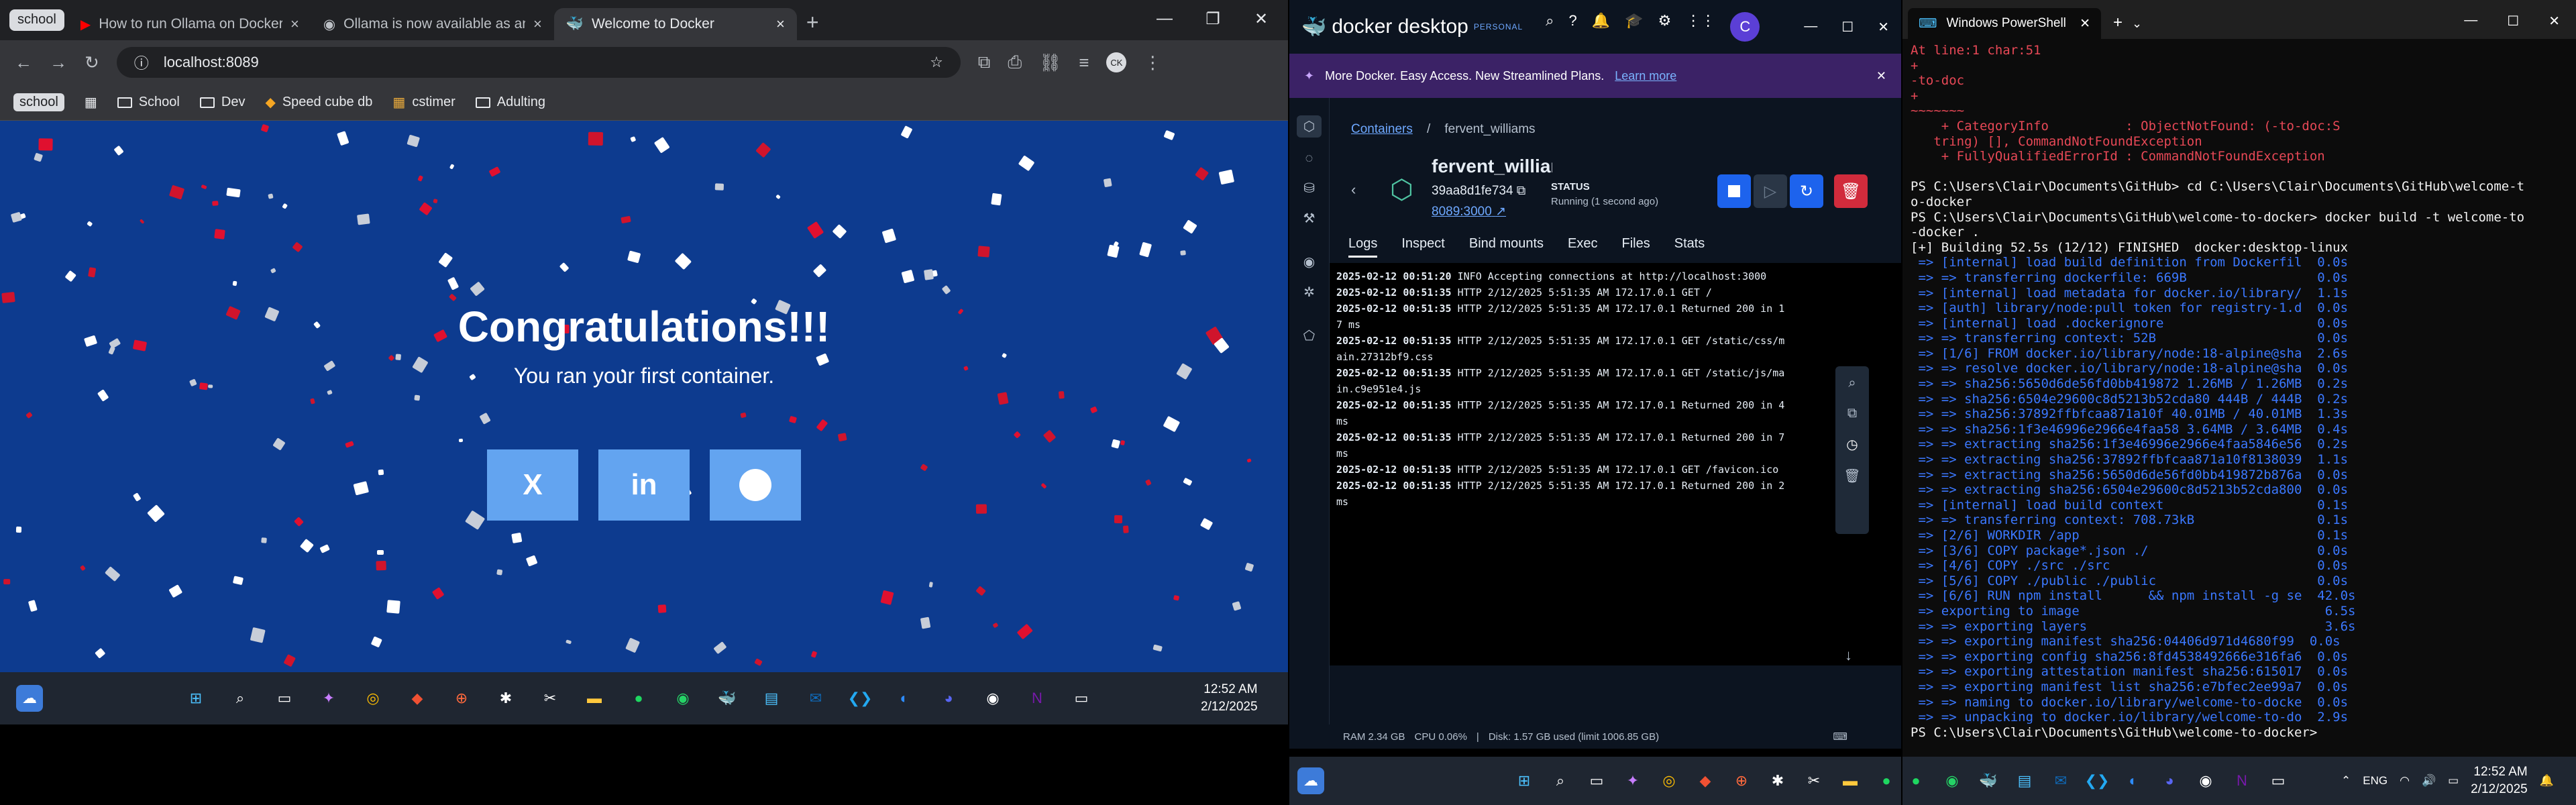 This screenshot has width=2576, height=805. I want to click on delete-button: 🗑, so click(1851, 191).